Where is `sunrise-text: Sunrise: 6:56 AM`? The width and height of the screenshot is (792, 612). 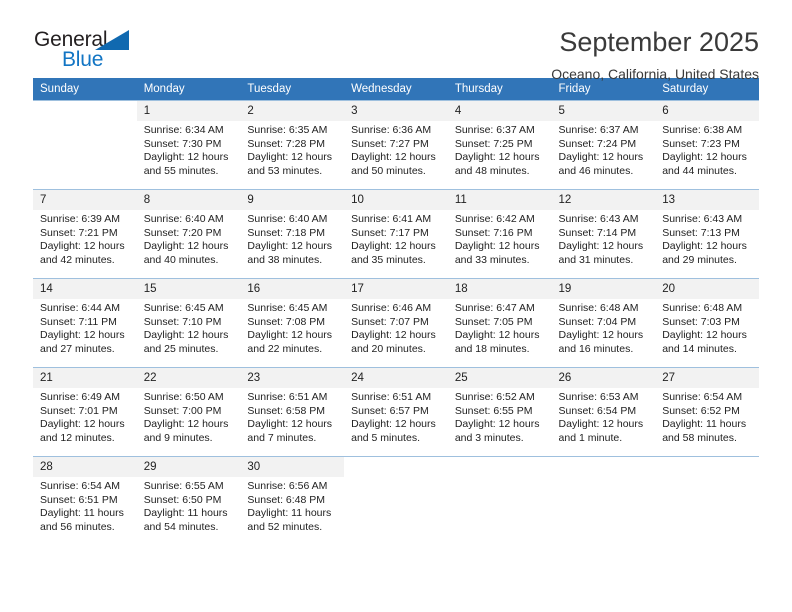 sunrise-text: Sunrise: 6:56 AM is located at coordinates (287, 486).